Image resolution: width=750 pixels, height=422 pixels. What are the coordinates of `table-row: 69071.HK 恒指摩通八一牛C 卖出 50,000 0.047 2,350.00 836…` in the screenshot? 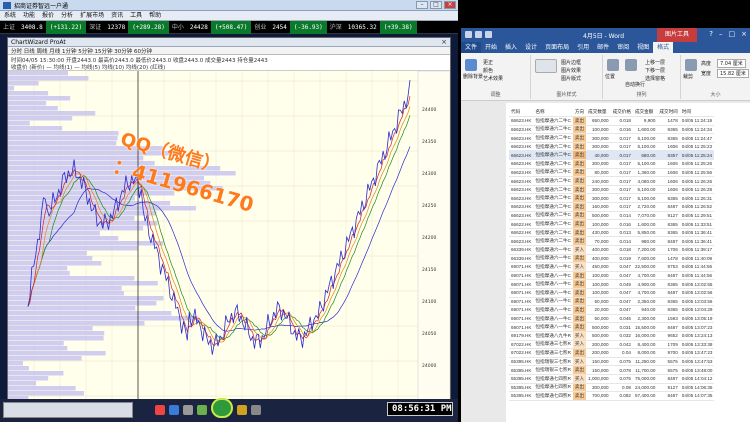 It's located at (612, 302).